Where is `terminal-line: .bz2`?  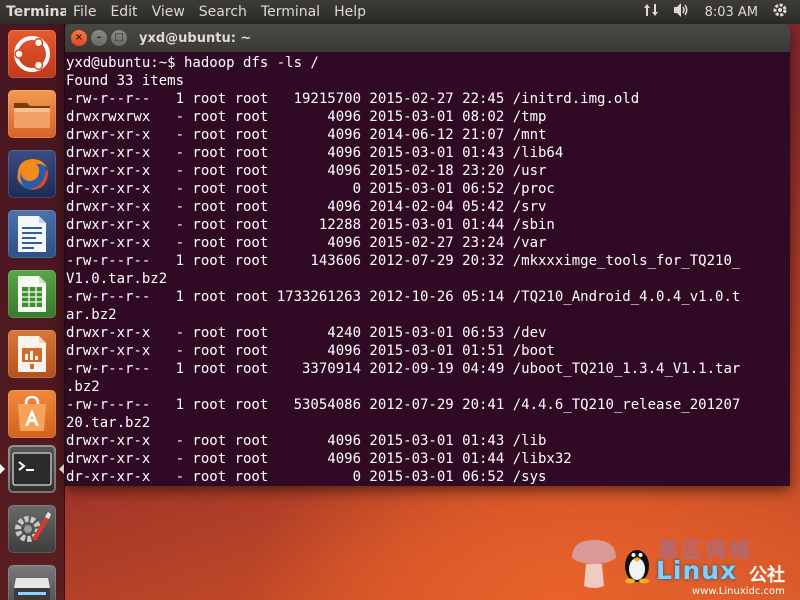 terminal-line: .bz2 is located at coordinates (83, 387).